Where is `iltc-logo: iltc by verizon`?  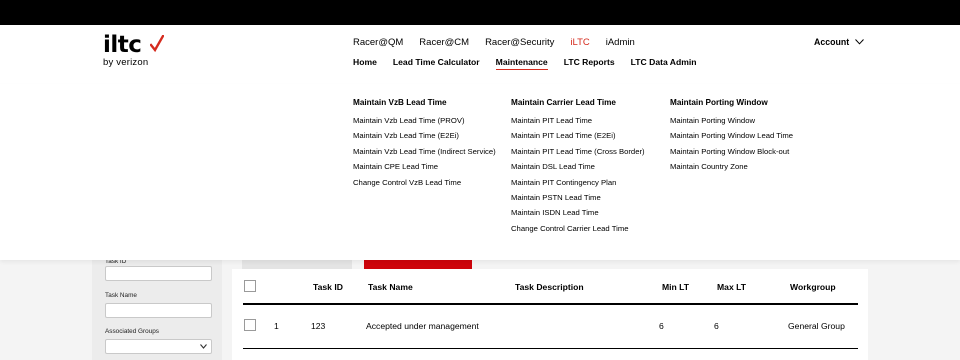 iltc-logo: iltc by verizon is located at coordinates (138, 50).